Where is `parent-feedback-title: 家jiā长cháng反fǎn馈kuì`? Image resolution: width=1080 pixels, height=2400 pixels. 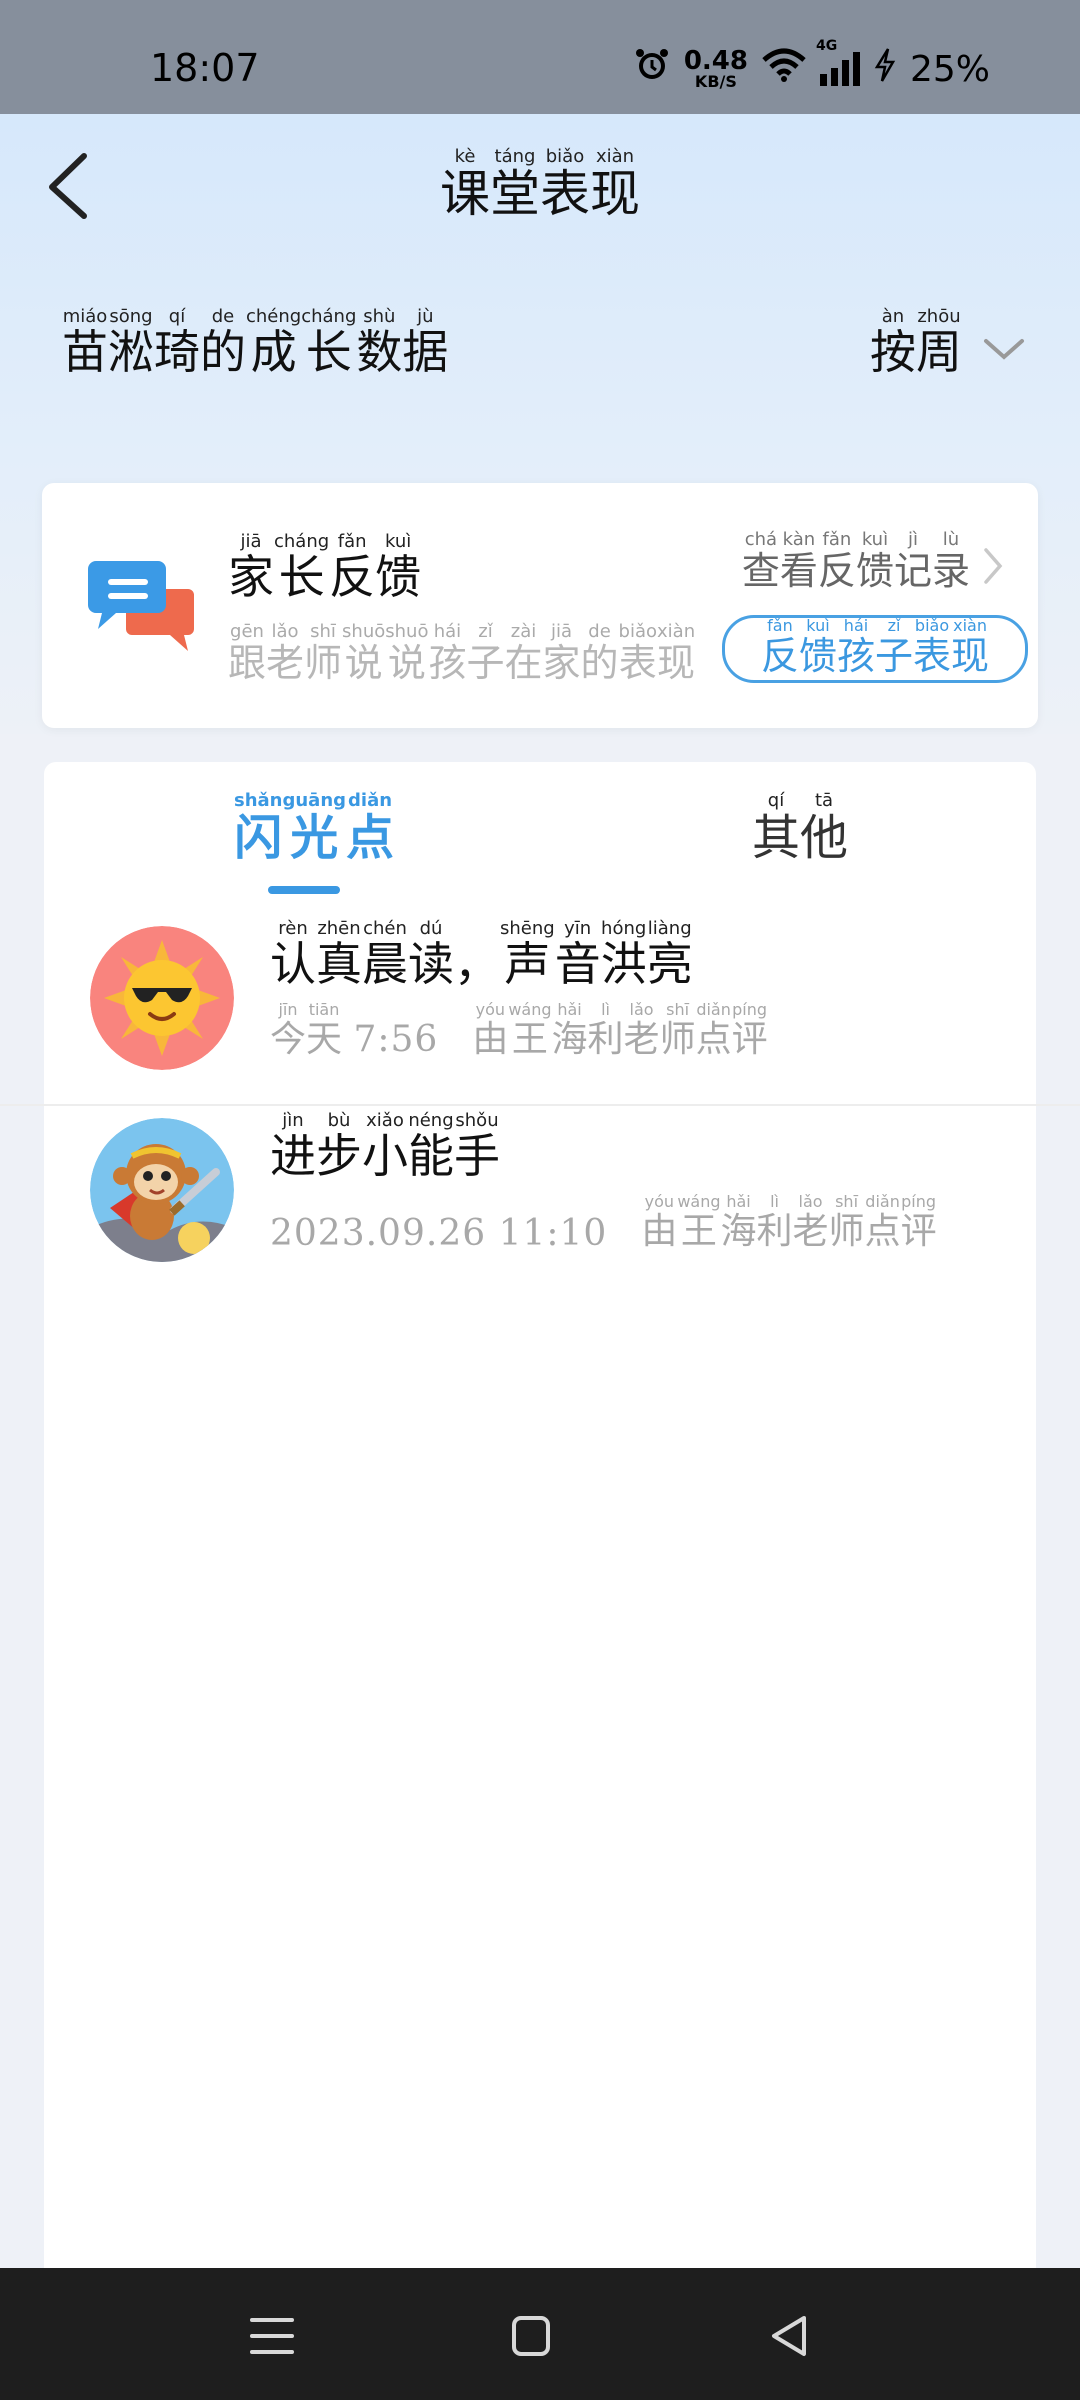
parent-feedback-title: 家jiā长cháng反fǎn馈kuì is located at coordinates (325, 569).